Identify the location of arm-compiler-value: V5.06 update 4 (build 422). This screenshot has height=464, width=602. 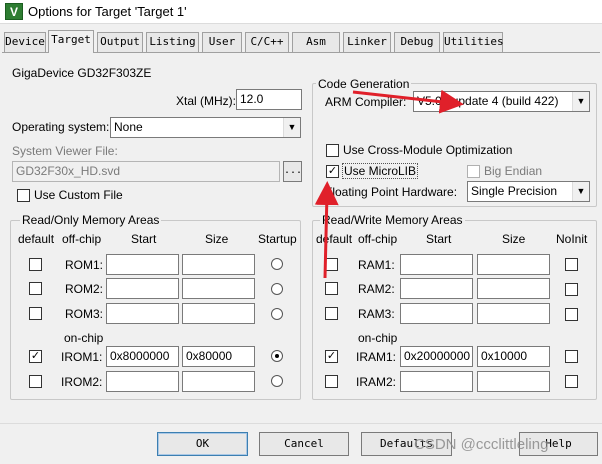
(488, 101).